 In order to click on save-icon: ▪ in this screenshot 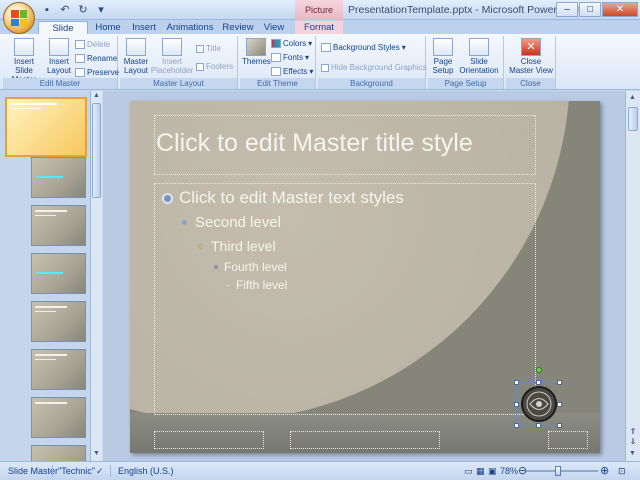, I will do `click(47, 10)`.